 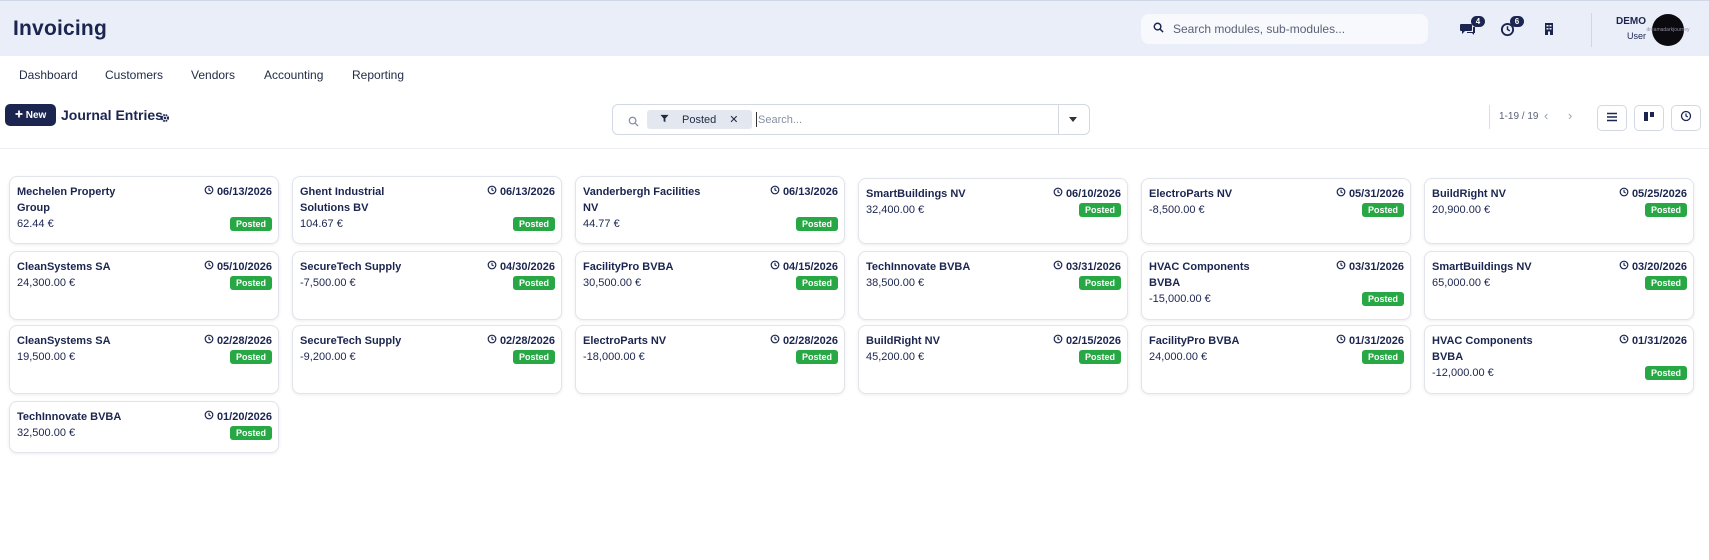 What do you see at coordinates (1471, 27) in the screenshot?
I see `chat-icon: 4` at bounding box center [1471, 27].